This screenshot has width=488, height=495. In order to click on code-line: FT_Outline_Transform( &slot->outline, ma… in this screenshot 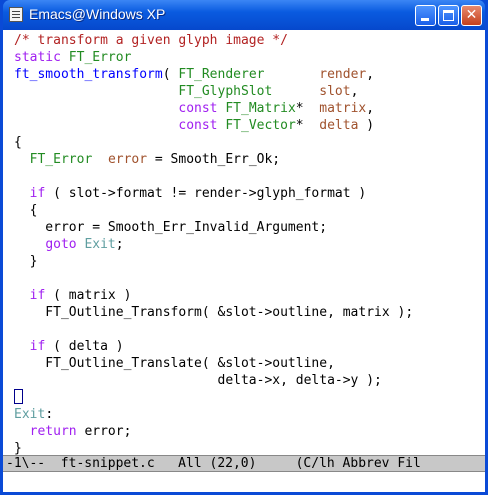, I will do `click(213, 312)`.